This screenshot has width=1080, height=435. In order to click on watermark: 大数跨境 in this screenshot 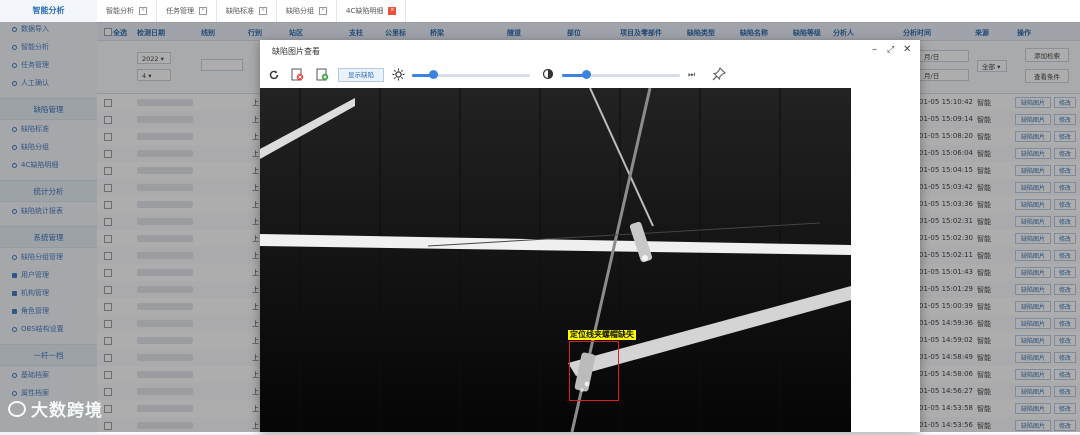, I will do `click(55, 408)`.